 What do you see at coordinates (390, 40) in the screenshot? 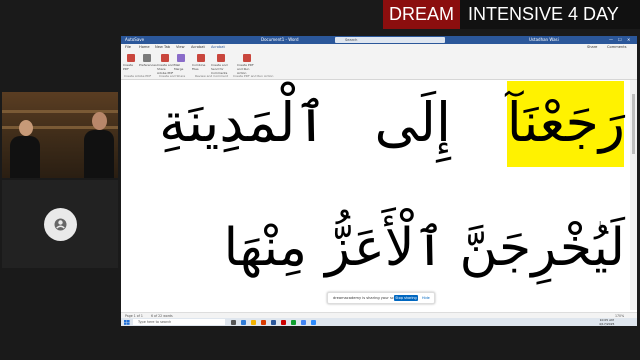
I see `search-box: Search` at bounding box center [390, 40].